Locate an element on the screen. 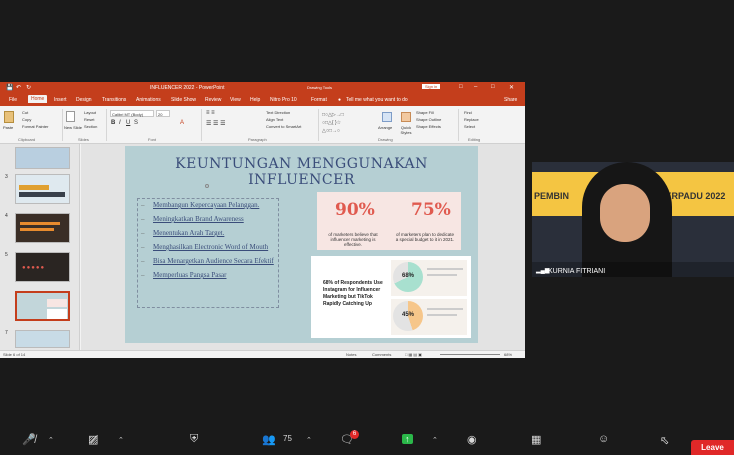 The height and width of the screenshot is (455, 734). bullets-icon: ≡ ≡ is located at coordinates (210, 113).